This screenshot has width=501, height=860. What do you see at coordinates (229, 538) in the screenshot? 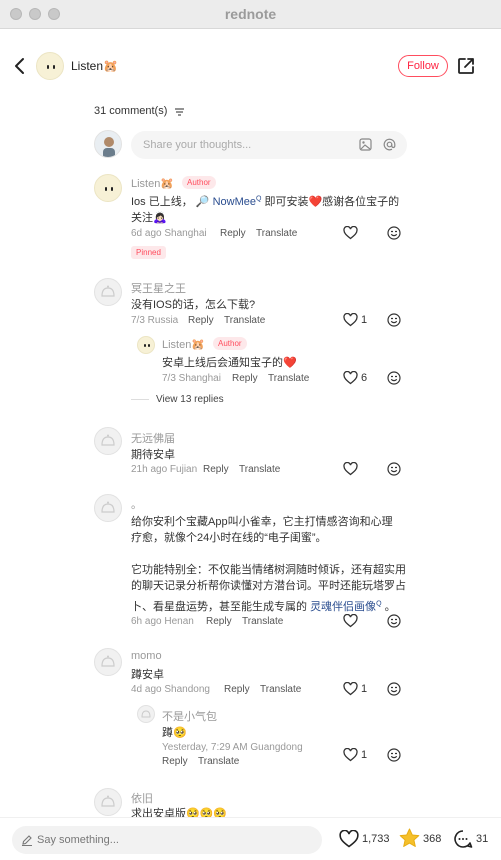
I see `comment-text-line2: 疗愈，就像个24小时在线的“电子闺蜜”。` at bounding box center [229, 538].